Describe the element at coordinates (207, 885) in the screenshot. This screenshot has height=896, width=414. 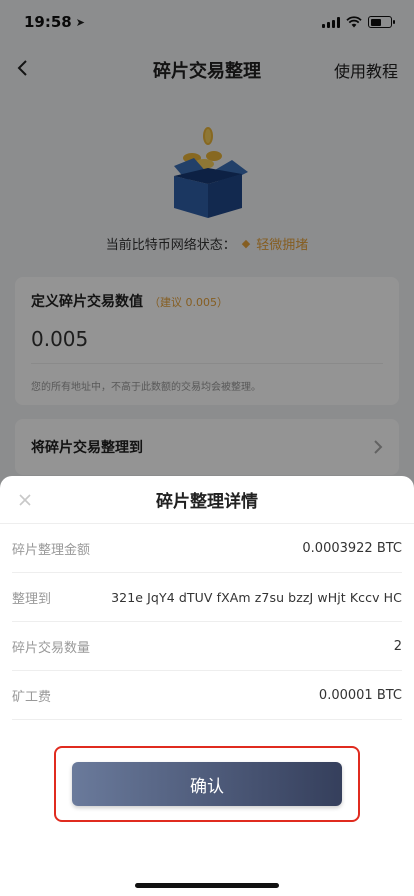
I see `home-indicator` at that location.